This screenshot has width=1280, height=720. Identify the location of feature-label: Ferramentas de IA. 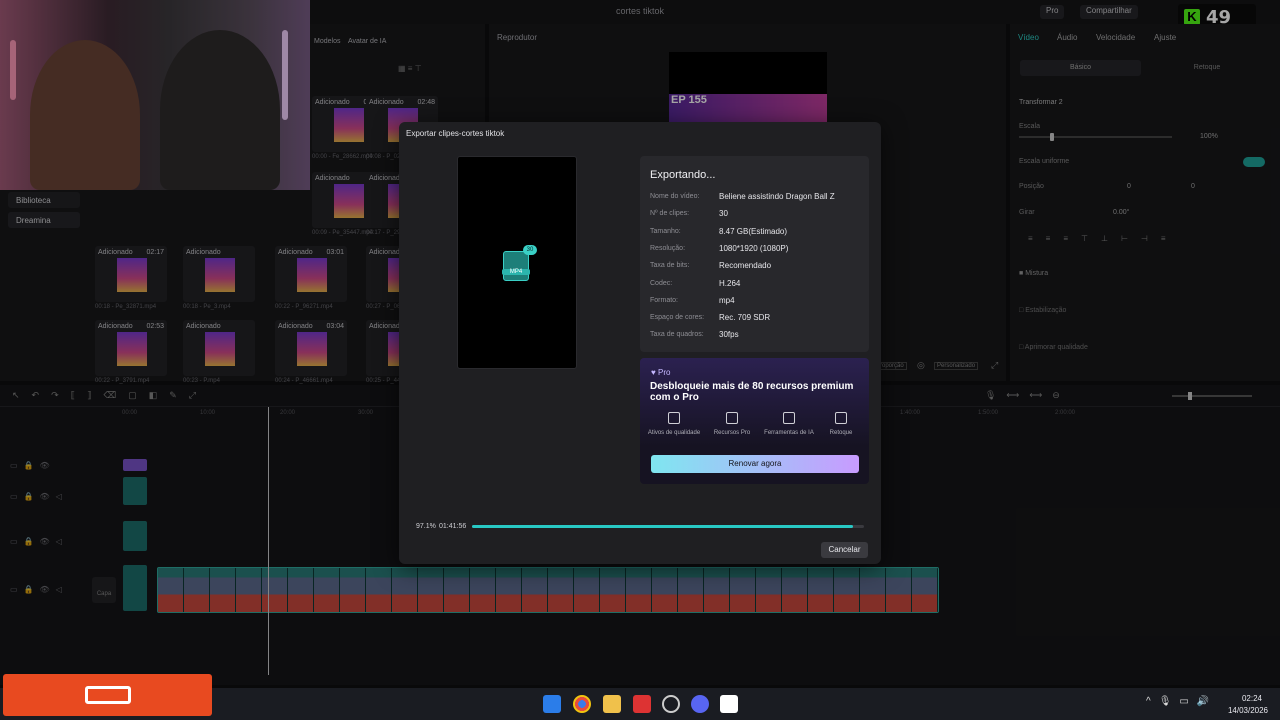
(789, 433).